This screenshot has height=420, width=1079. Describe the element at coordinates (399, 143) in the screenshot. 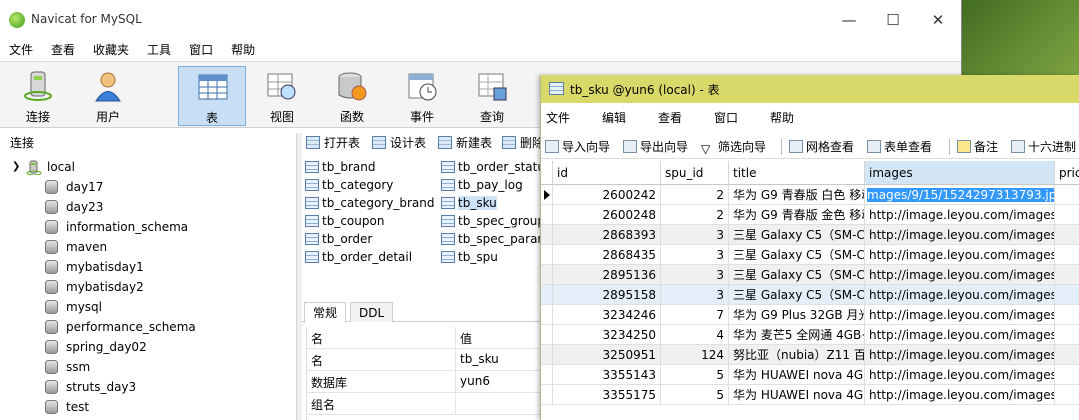

I see `design-table-button: 设计表` at that location.